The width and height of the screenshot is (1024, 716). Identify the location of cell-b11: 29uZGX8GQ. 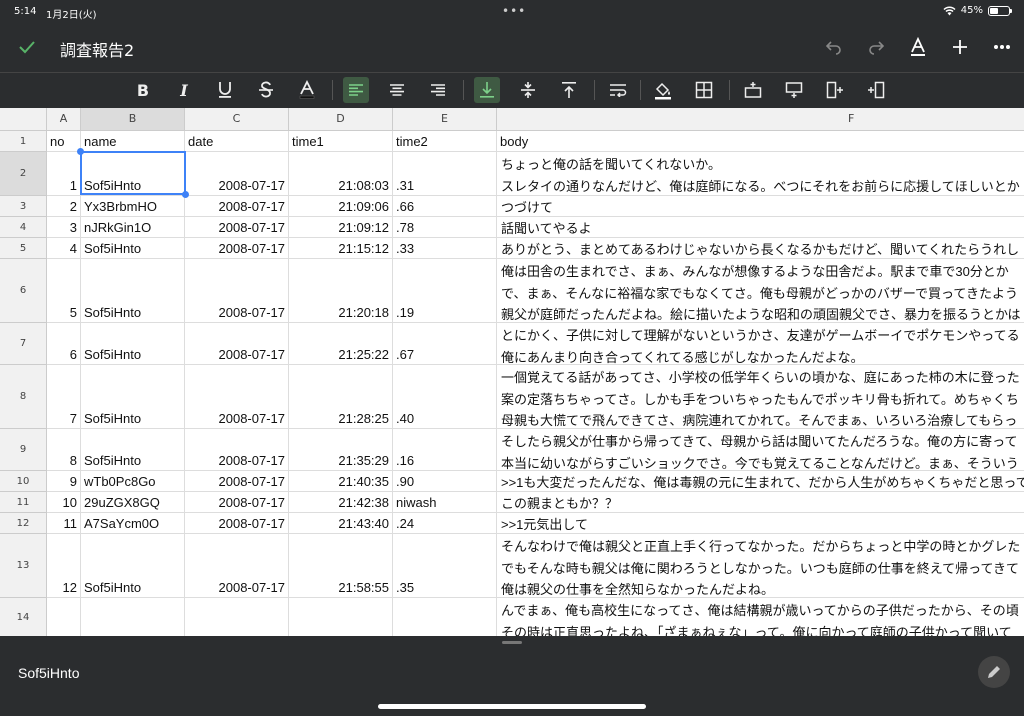
(133, 502).